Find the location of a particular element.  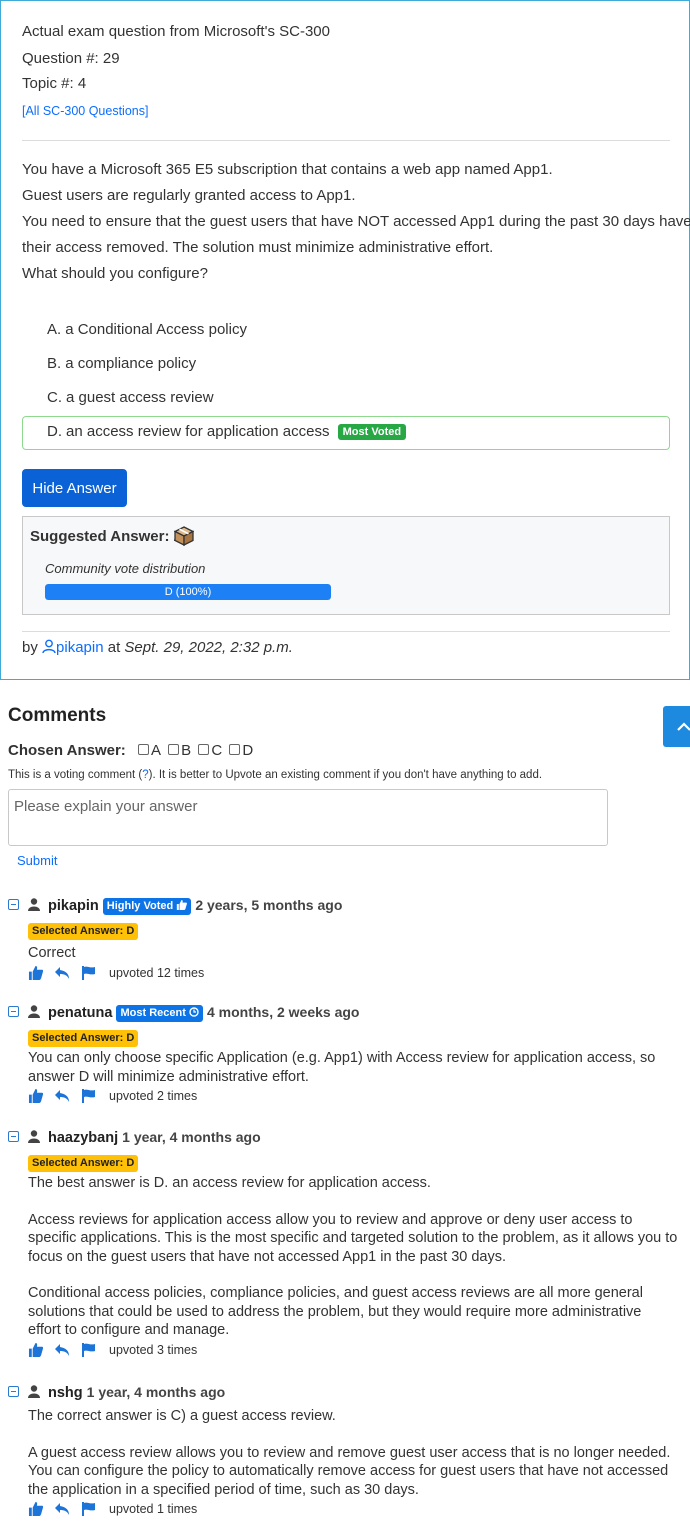

comment-actions: upvoted 3 times is located at coordinates (353, 1350).